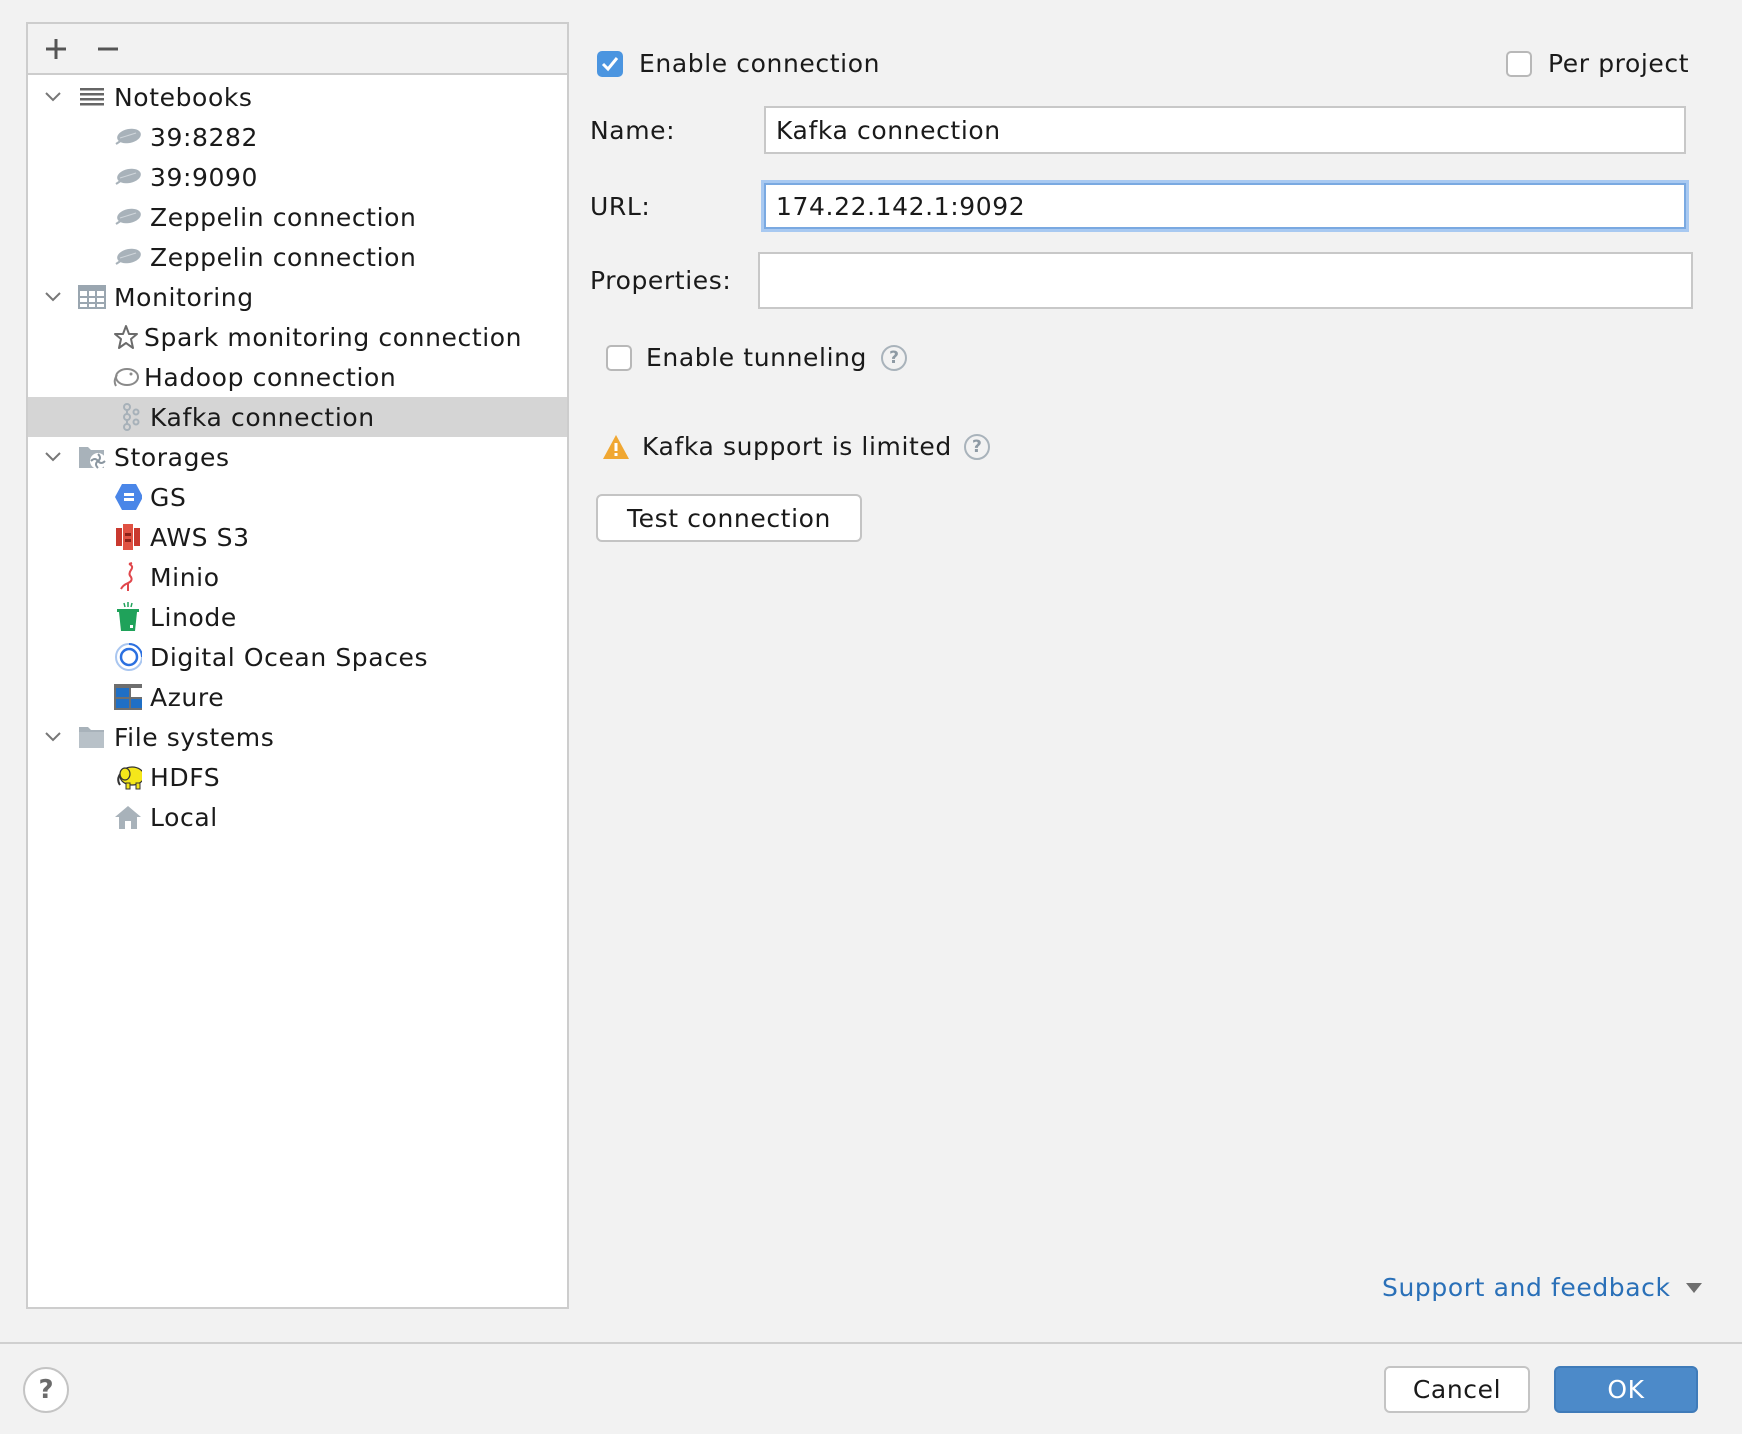  I want to click on tree-item: Hadoop connection, so click(297, 377).